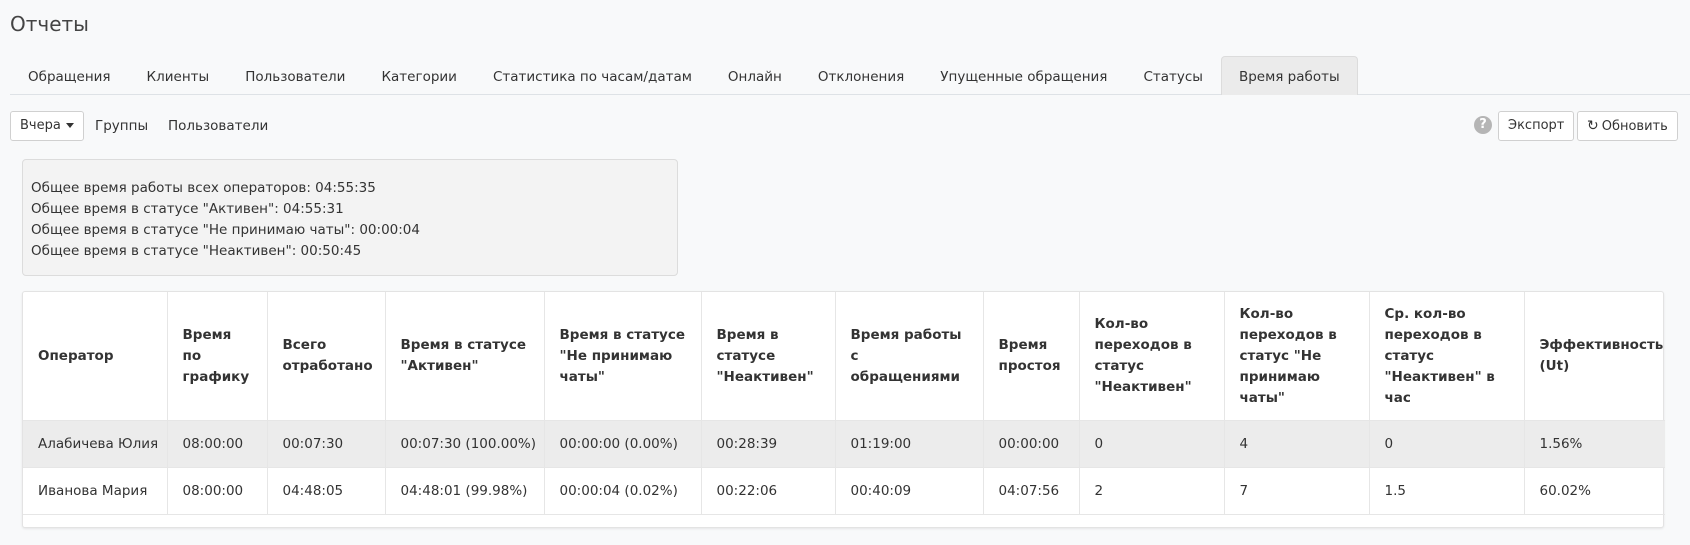  What do you see at coordinates (1594, 356) in the screenshot?
I see `column-header: Эффективность (Ut)` at bounding box center [1594, 356].